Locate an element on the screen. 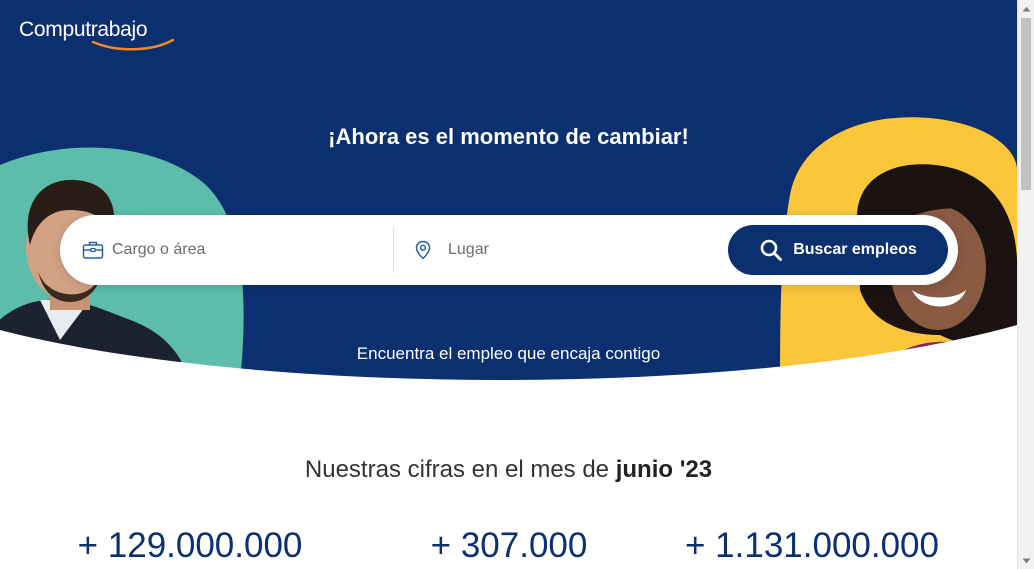  scroll-down-arrow-icon is located at coordinates (1026, 560).